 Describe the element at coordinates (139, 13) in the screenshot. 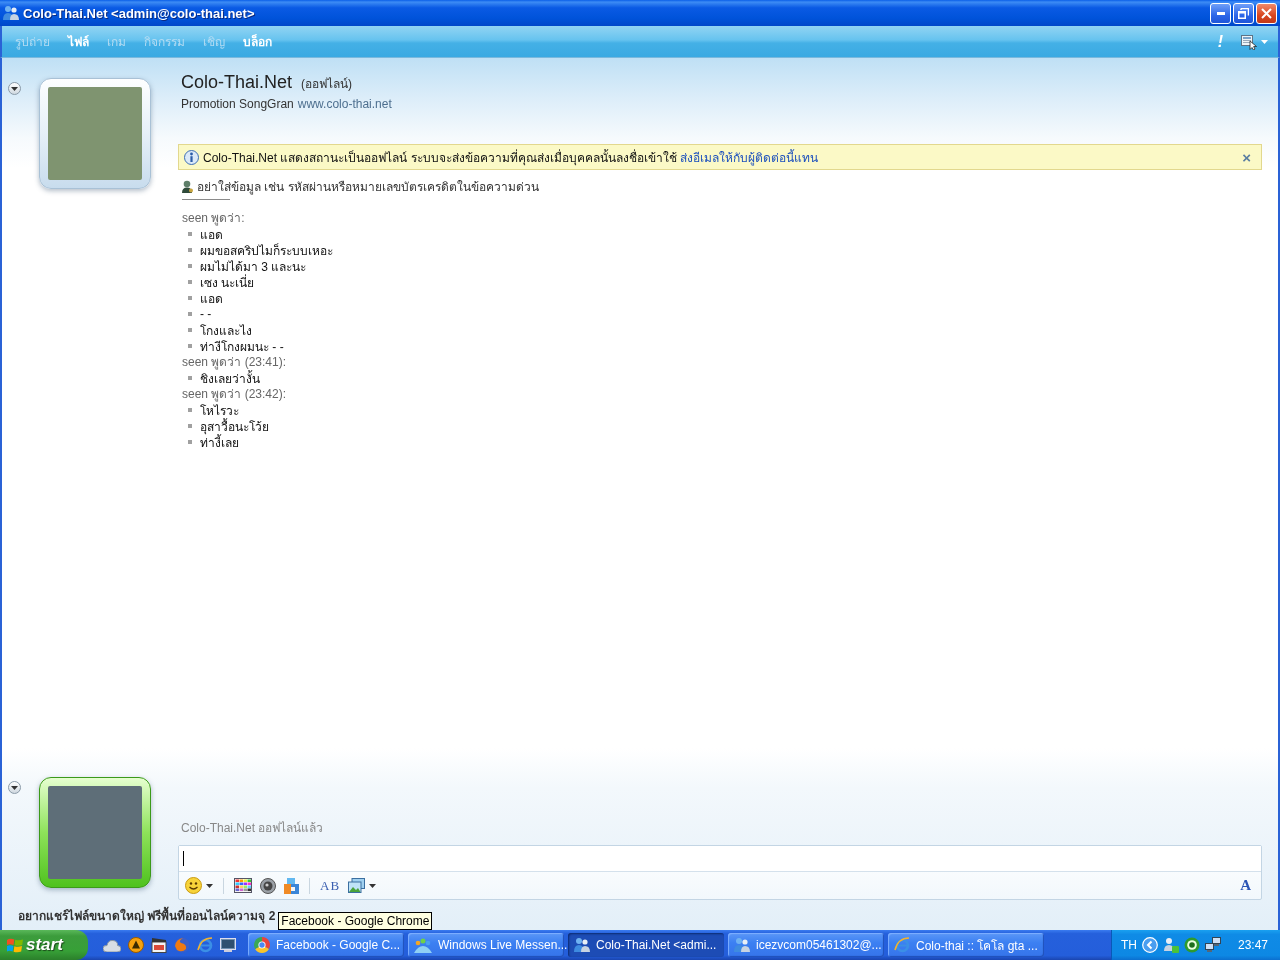

I see `window-title: Colo-Thai.Net <admin@colo-thai.net>` at that location.